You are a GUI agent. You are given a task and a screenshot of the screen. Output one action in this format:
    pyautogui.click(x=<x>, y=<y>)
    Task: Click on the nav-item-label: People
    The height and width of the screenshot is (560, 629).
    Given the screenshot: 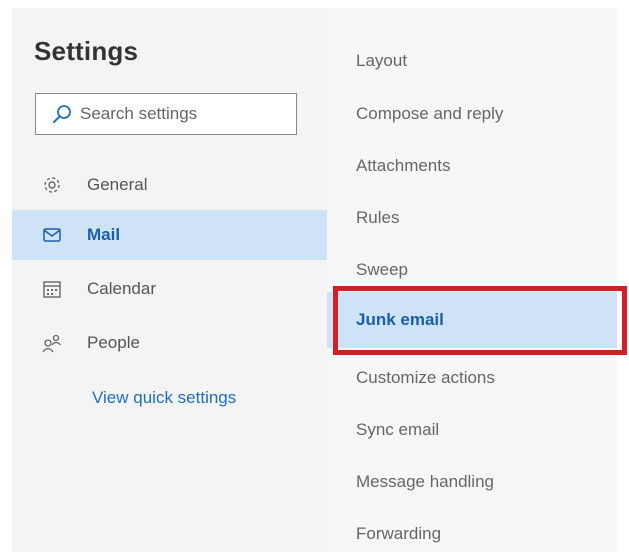 What is the action you would take?
    pyautogui.click(x=113, y=342)
    